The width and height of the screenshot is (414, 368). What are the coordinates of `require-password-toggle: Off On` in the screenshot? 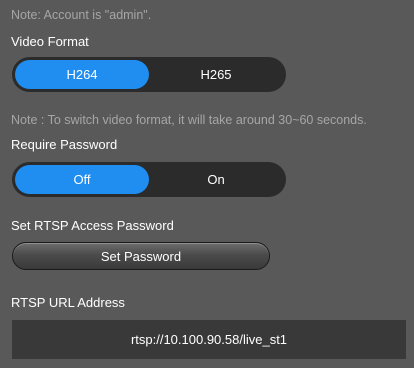 It's located at (149, 179).